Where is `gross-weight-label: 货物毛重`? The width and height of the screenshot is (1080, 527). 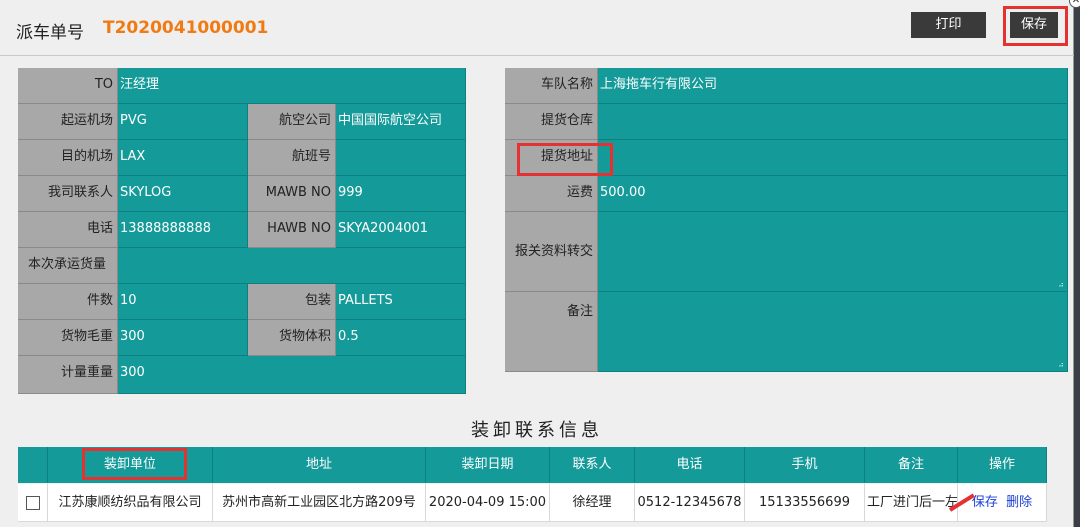 gross-weight-label: 货物毛重 is located at coordinates (68, 338).